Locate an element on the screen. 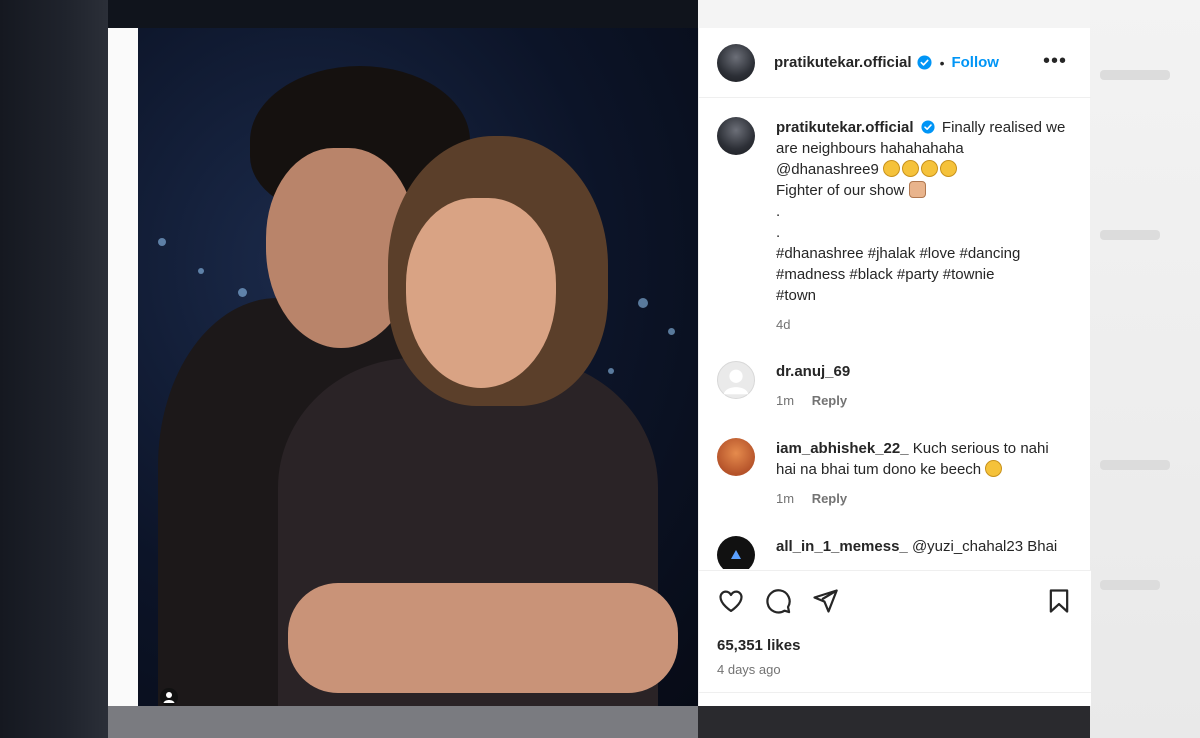 The height and width of the screenshot is (738, 1200). caption-time: 4d is located at coordinates (783, 324).